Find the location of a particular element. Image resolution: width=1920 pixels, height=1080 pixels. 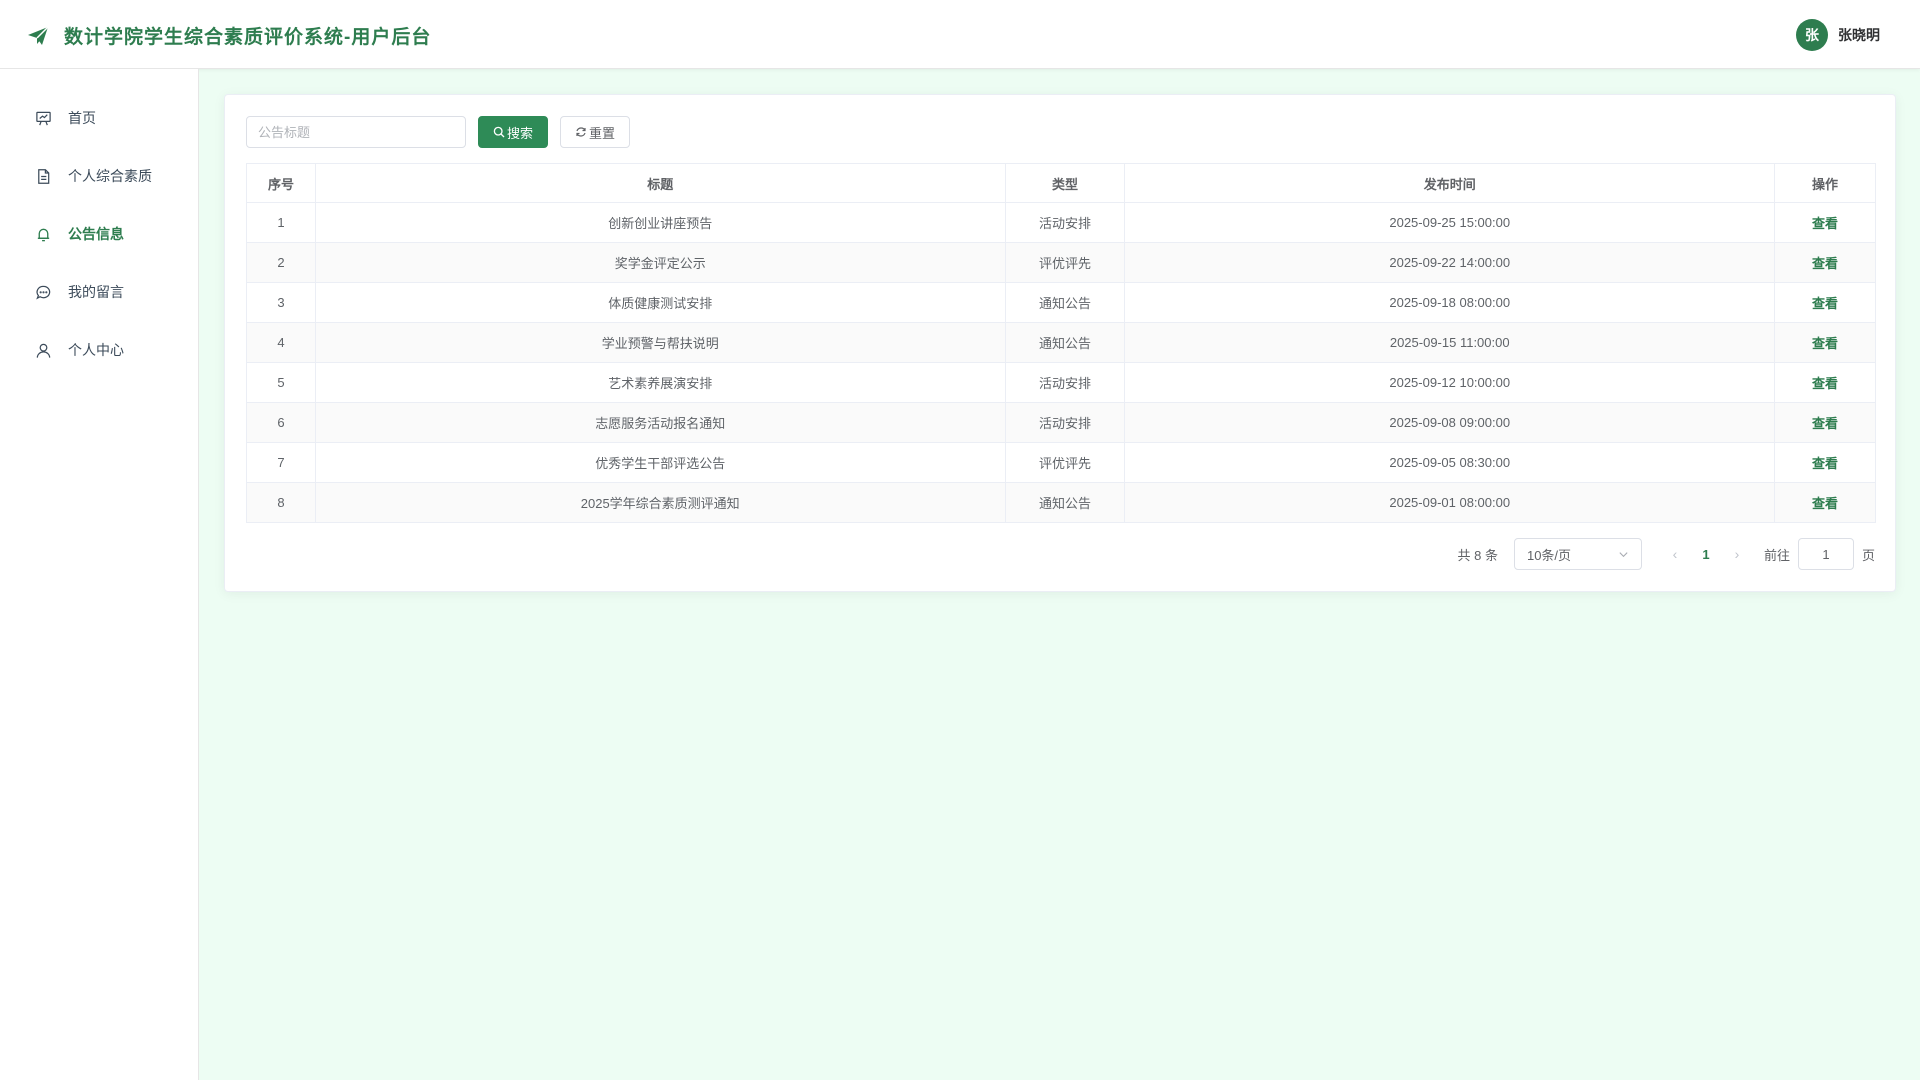

cell-type: 评优评先 is located at coordinates (1065, 462).